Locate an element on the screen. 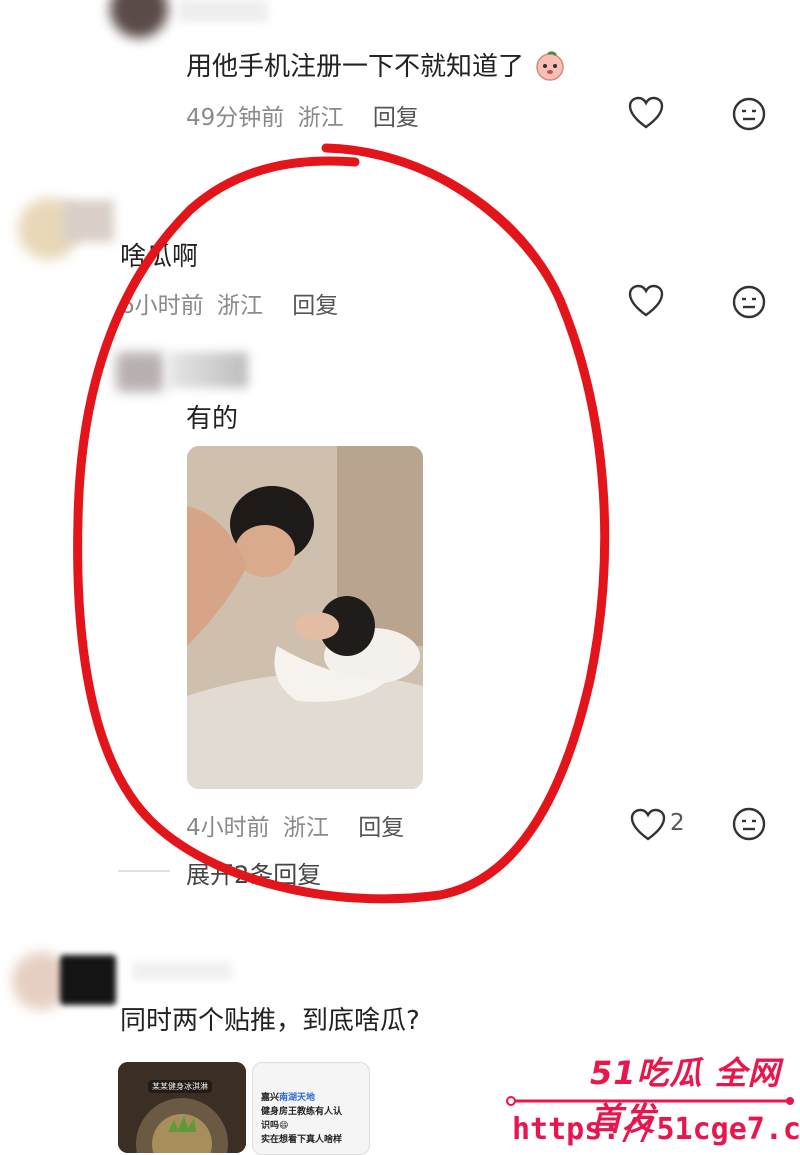 The width and height of the screenshot is (800, 1155). comment-photo is located at coordinates (305, 617).